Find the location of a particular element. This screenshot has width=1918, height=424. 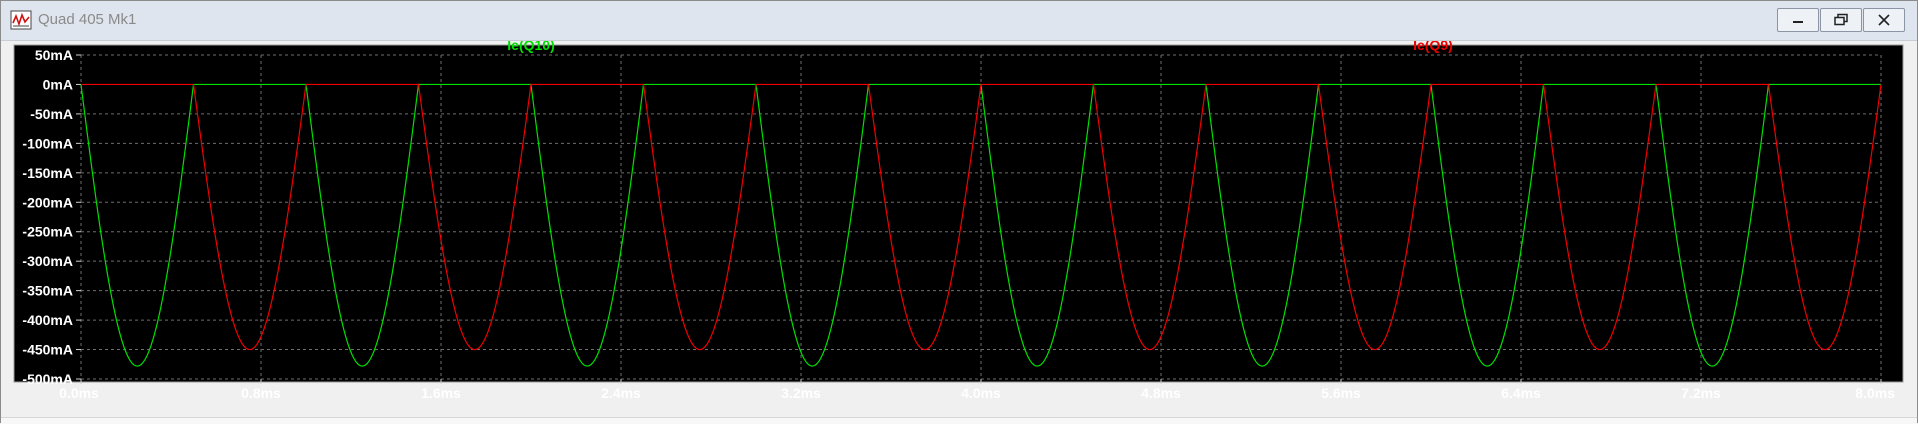

y-tick-label: -50mA is located at coordinates (51, 114).